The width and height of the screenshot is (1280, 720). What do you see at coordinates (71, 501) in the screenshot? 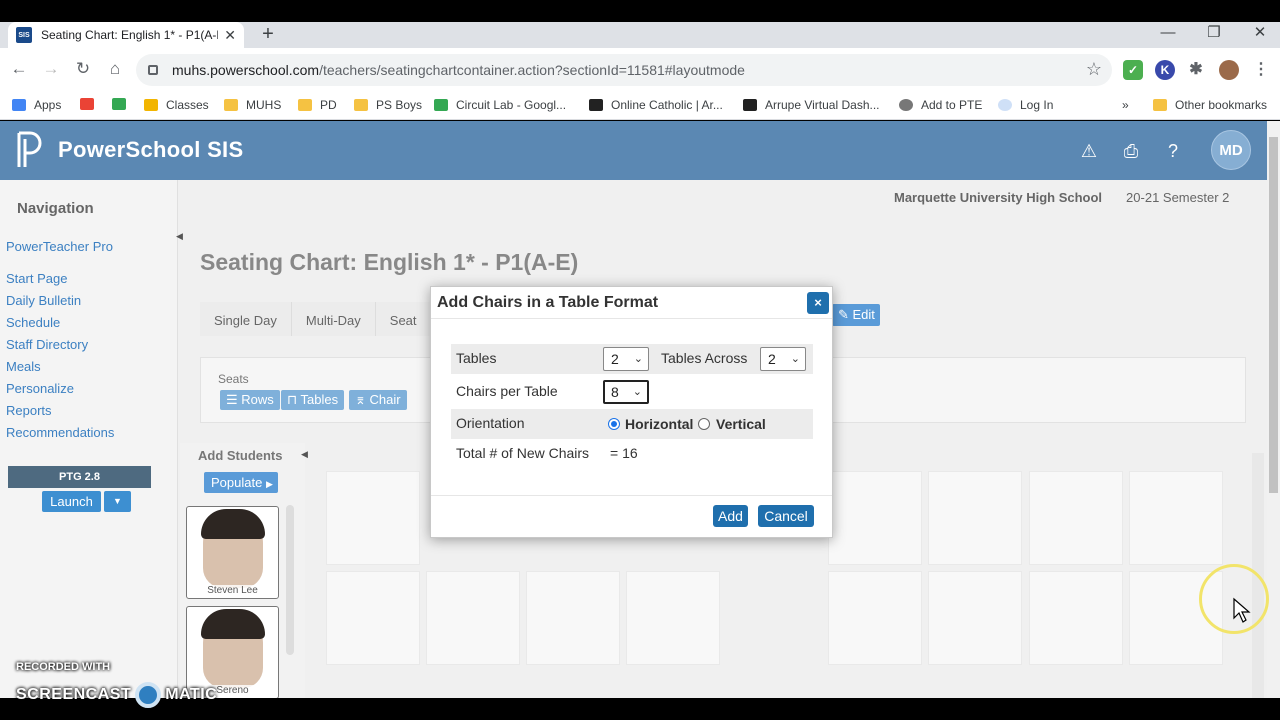
I see `launch-button: Launch` at bounding box center [71, 501].